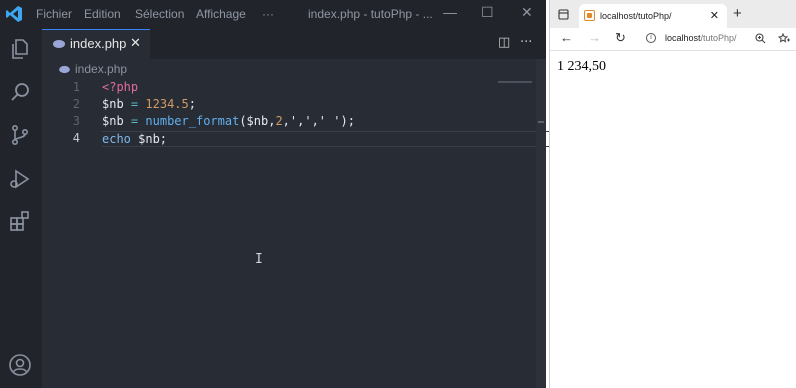 The width and height of the screenshot is (796, 388). What do you see at coordinates (294, 44) in the screenshot?
I see `editor-tab-bar: index.php ✕ ◫ ···` at bounding box center [294, 44].